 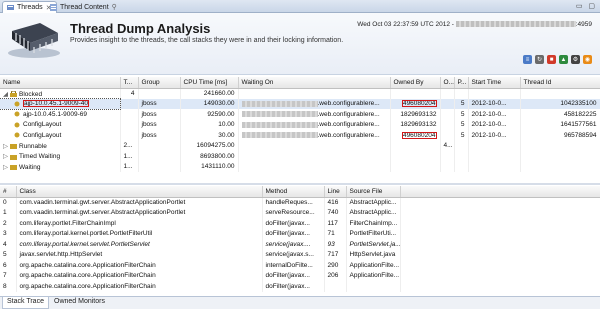 I want to click on frame-number: 5, so click(x=8, y=254).